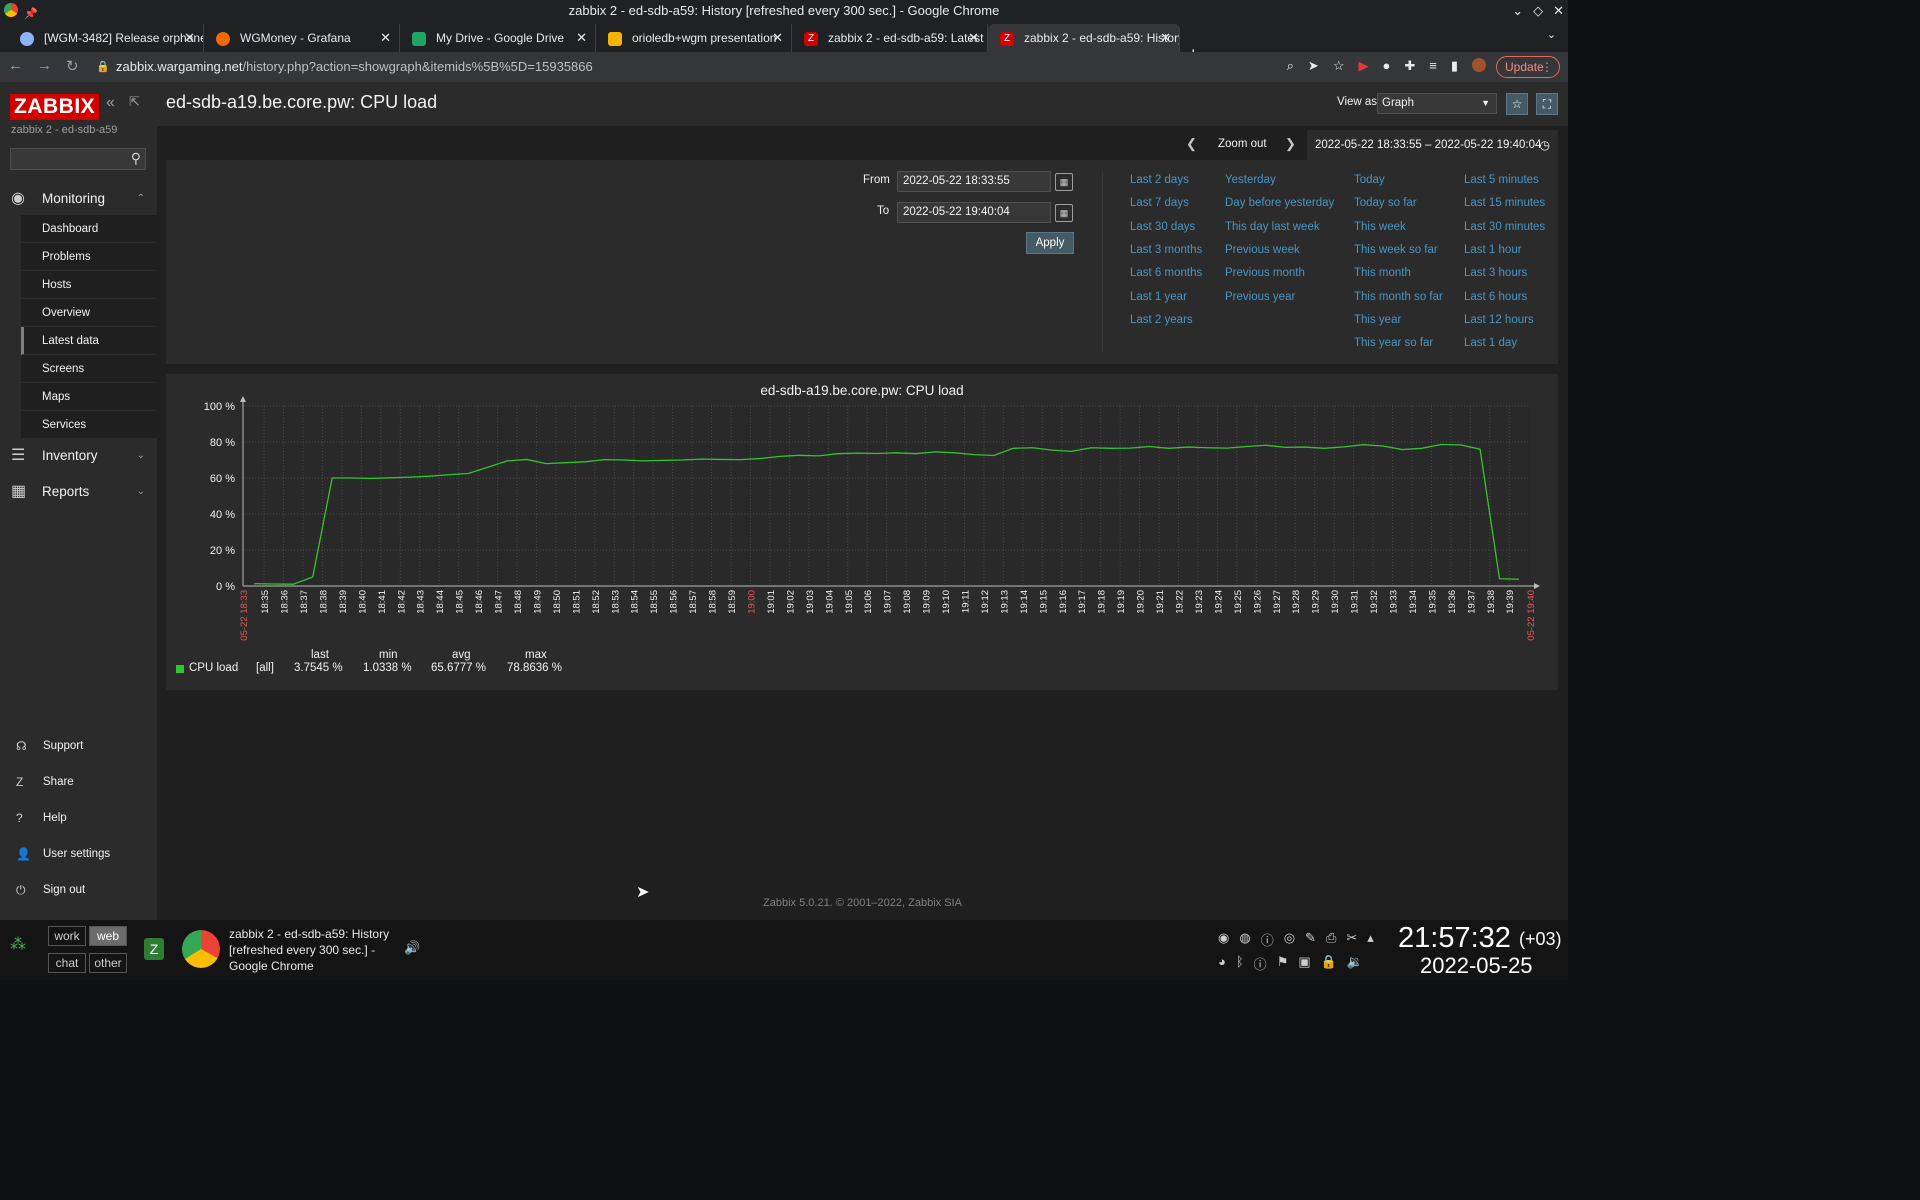 This screenshot has width=1920, height=1200. I want to click on time-forward-icon: ❯, so click(1290, 144).